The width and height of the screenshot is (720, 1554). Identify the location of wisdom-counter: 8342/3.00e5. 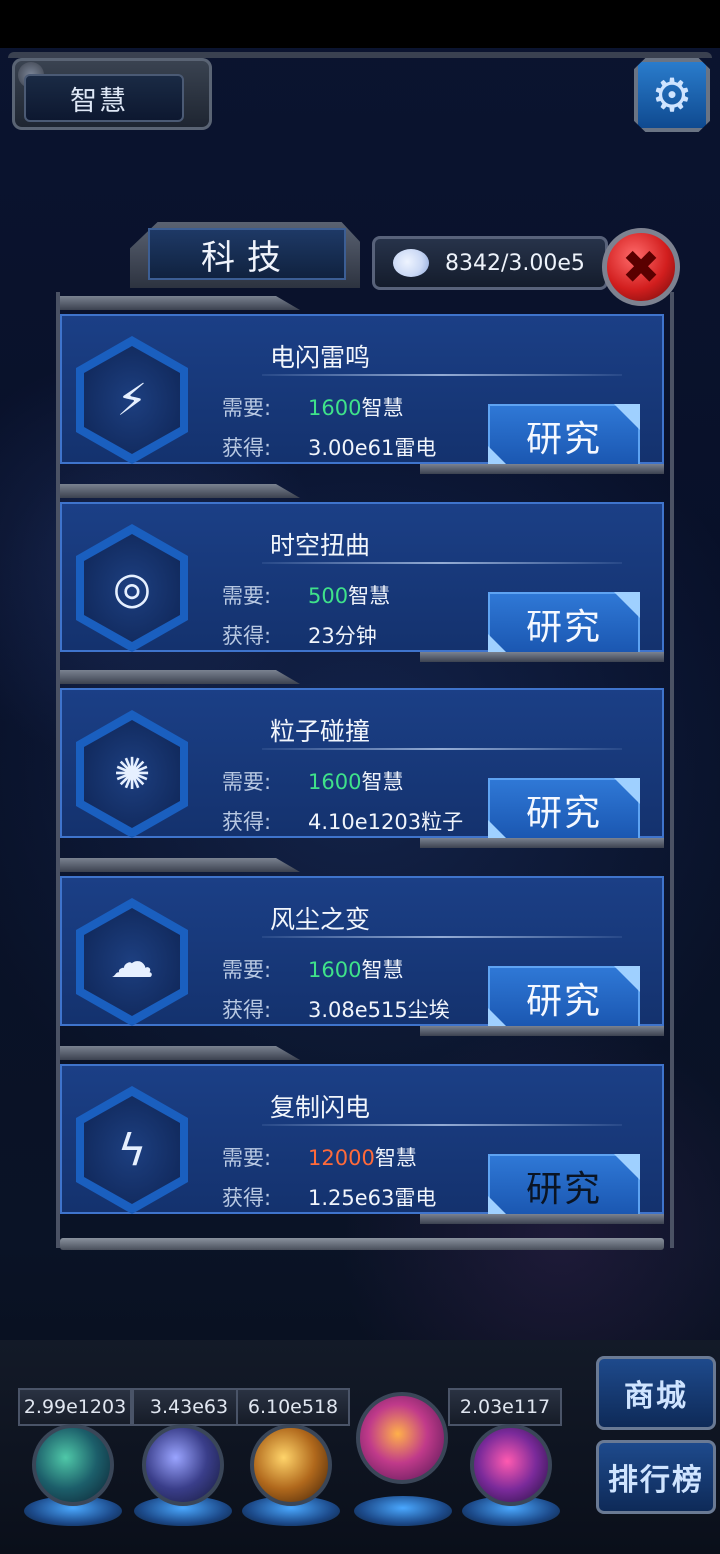
(490, 263).